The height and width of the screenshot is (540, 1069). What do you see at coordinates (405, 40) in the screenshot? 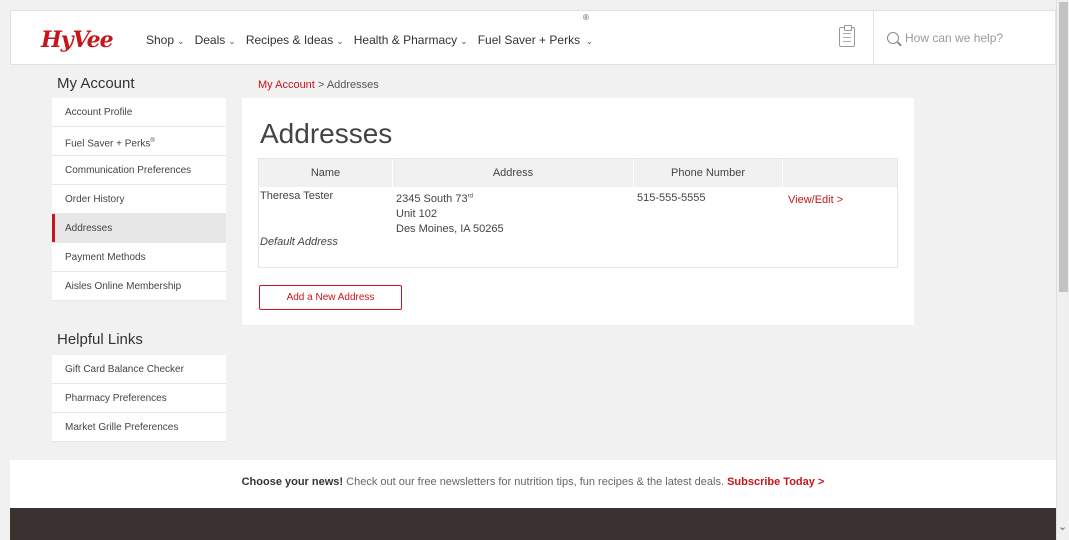
I see `nav-health-label: Health & Pharmacy` at bounding box center [405, 40].